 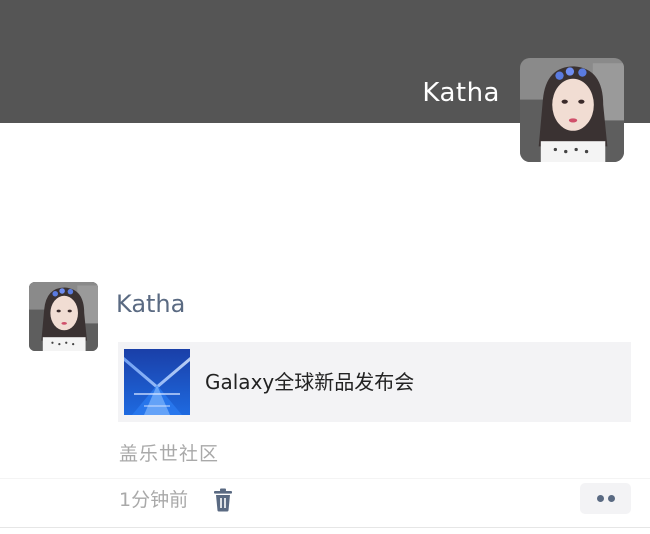 I want to click on header-avatar, so click(x=572, y=110).